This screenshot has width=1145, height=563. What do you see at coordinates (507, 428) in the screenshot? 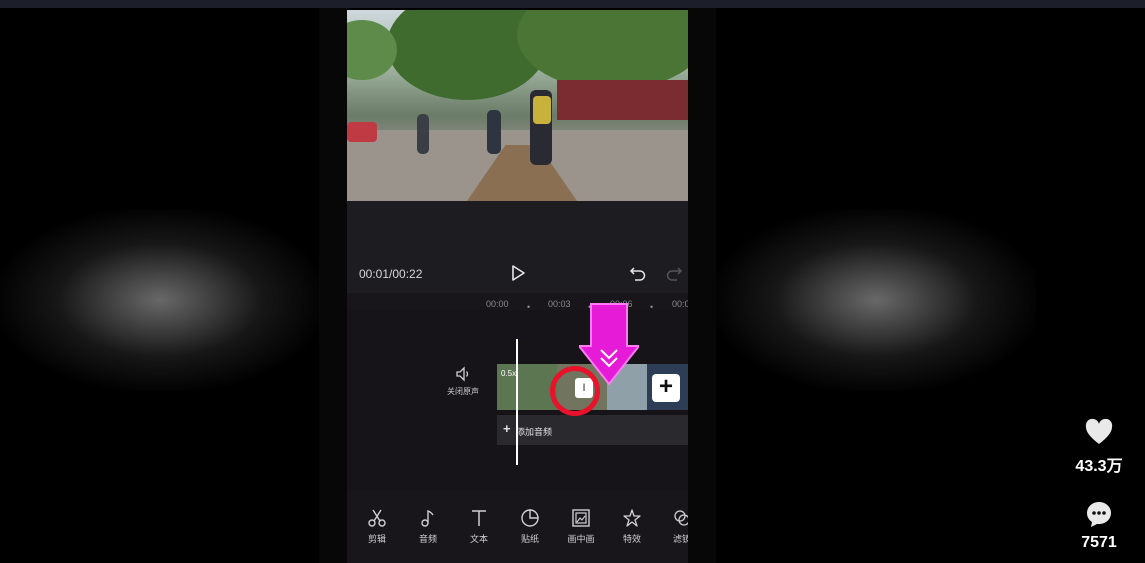
I see `plus-icon: +` at bounding box center [507, 428].